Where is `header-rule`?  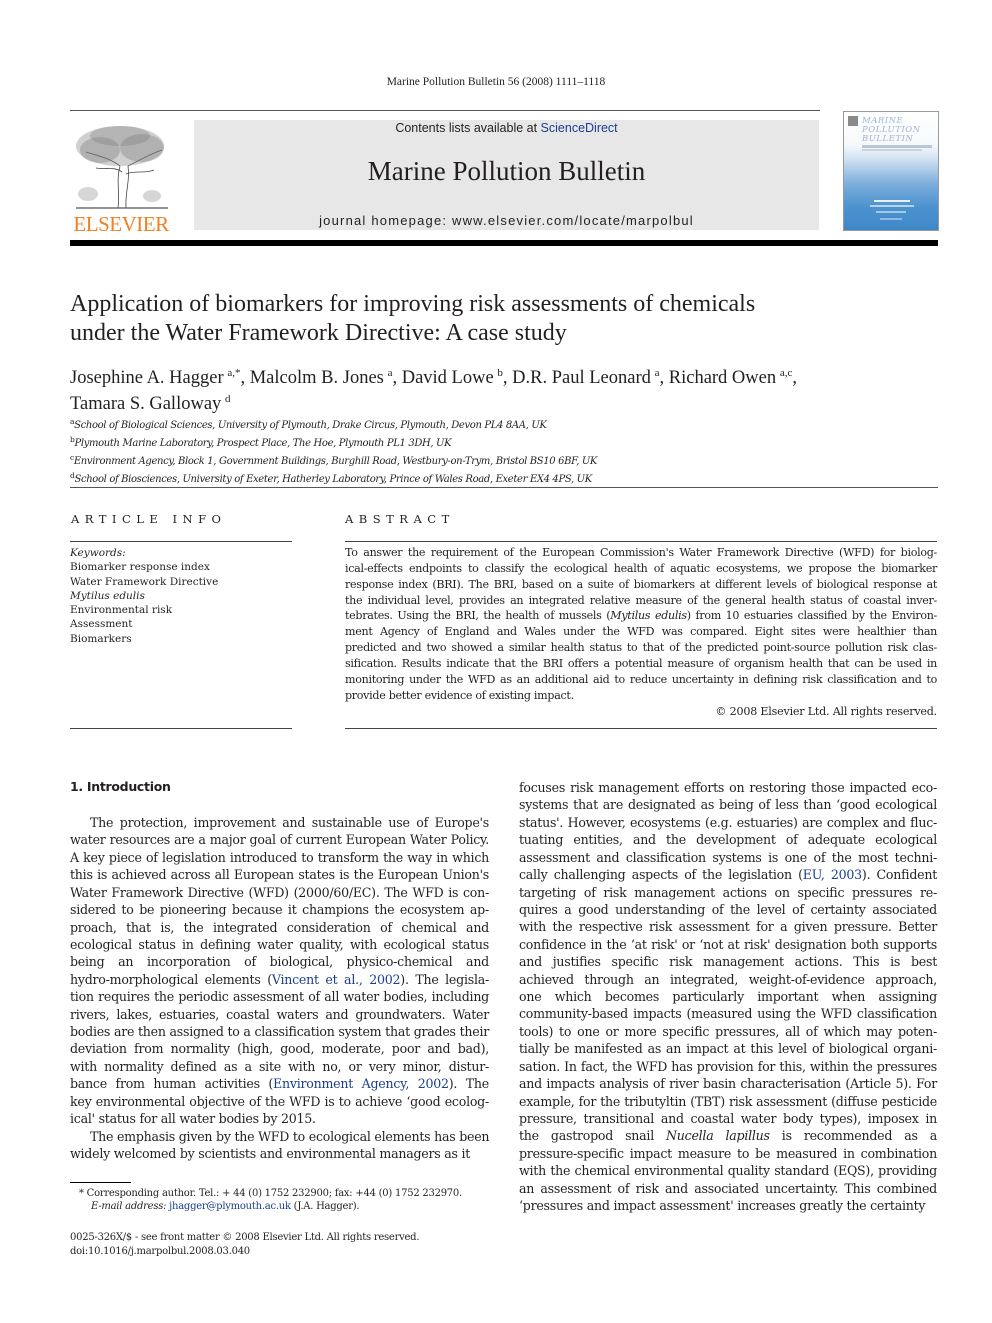 header-rule is located at coordinates (445, 110).